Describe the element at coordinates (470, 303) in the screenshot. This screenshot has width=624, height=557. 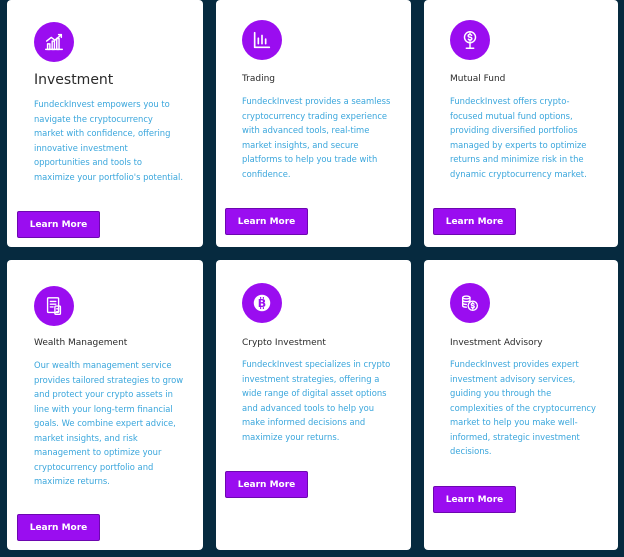
I see `coin-stack-icon` at that location.